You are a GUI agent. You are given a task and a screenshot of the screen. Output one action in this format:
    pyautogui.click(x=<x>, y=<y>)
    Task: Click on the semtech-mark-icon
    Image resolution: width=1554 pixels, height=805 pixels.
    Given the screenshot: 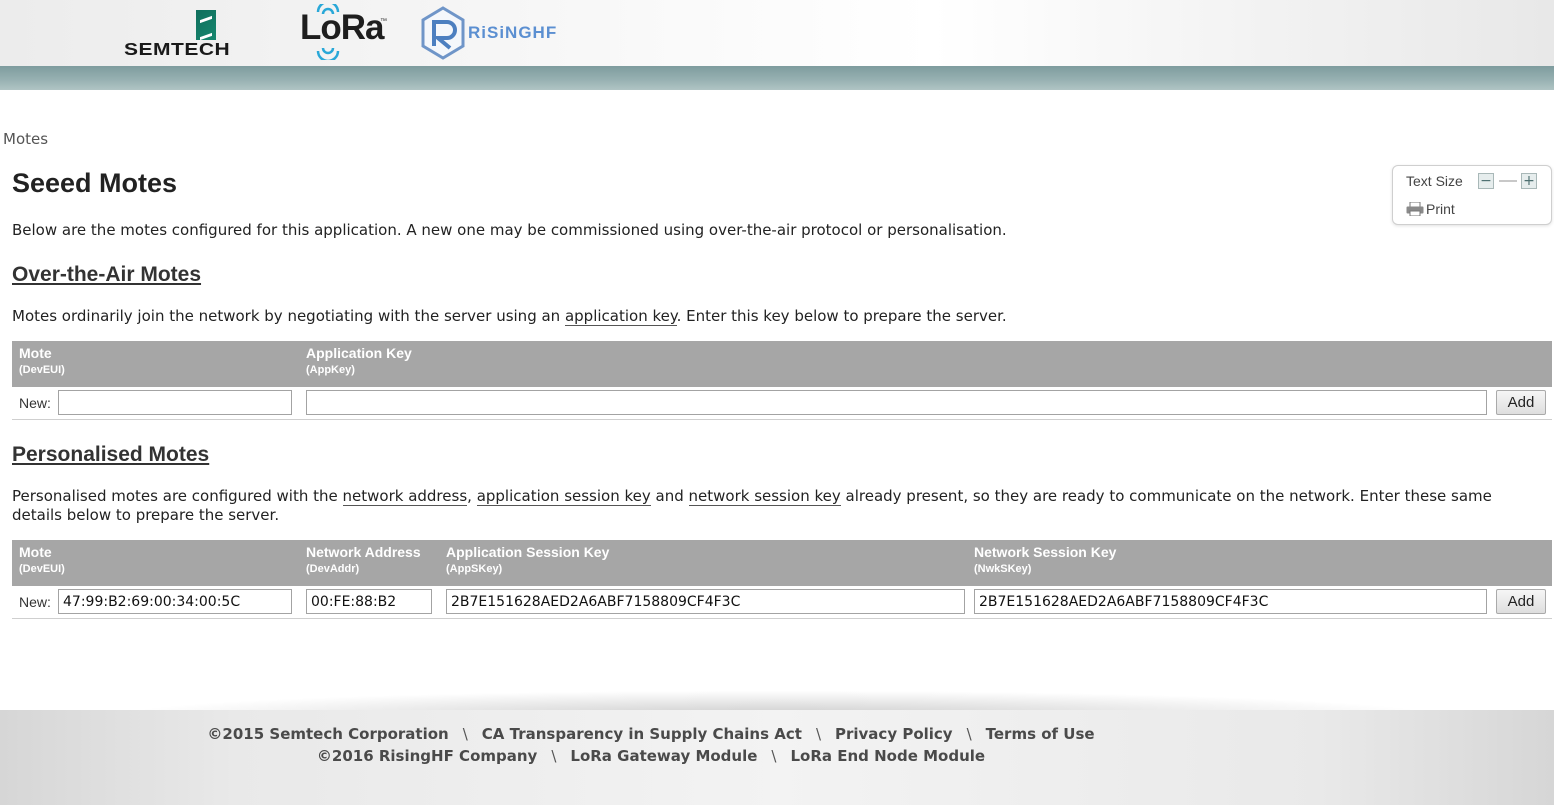 What is the action you would take?
    pyautogui.click(x=206, y=25)
    